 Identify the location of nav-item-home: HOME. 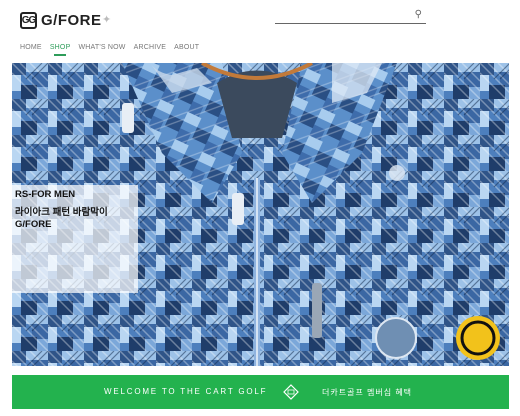
(31, 47).